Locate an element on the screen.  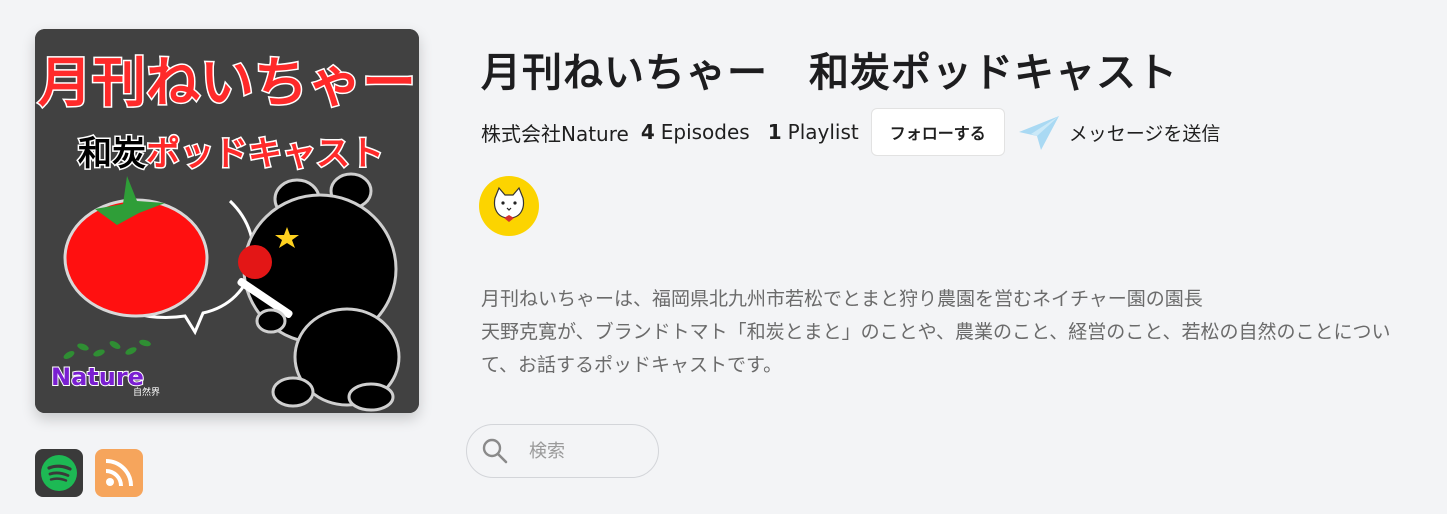
podcast-title: 月刊ねいちゃー 和炭ポッドキャスト is located at coordinates (829, 73).